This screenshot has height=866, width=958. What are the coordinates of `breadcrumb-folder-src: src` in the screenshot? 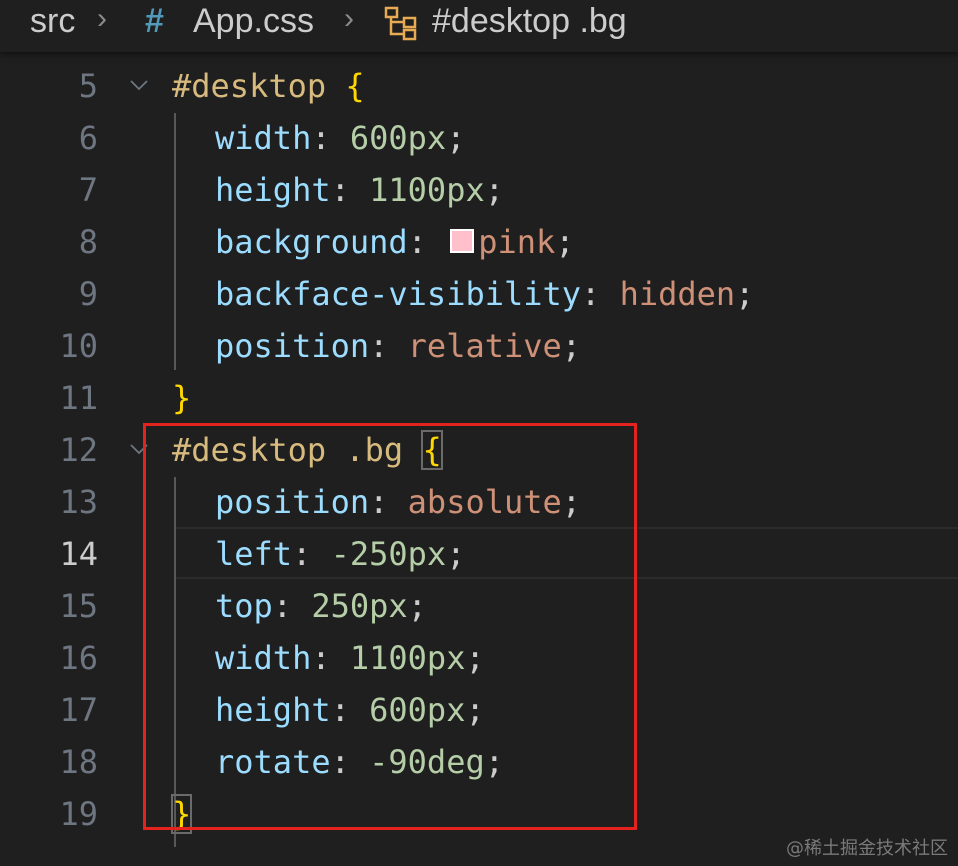 It's located at (52, 21).